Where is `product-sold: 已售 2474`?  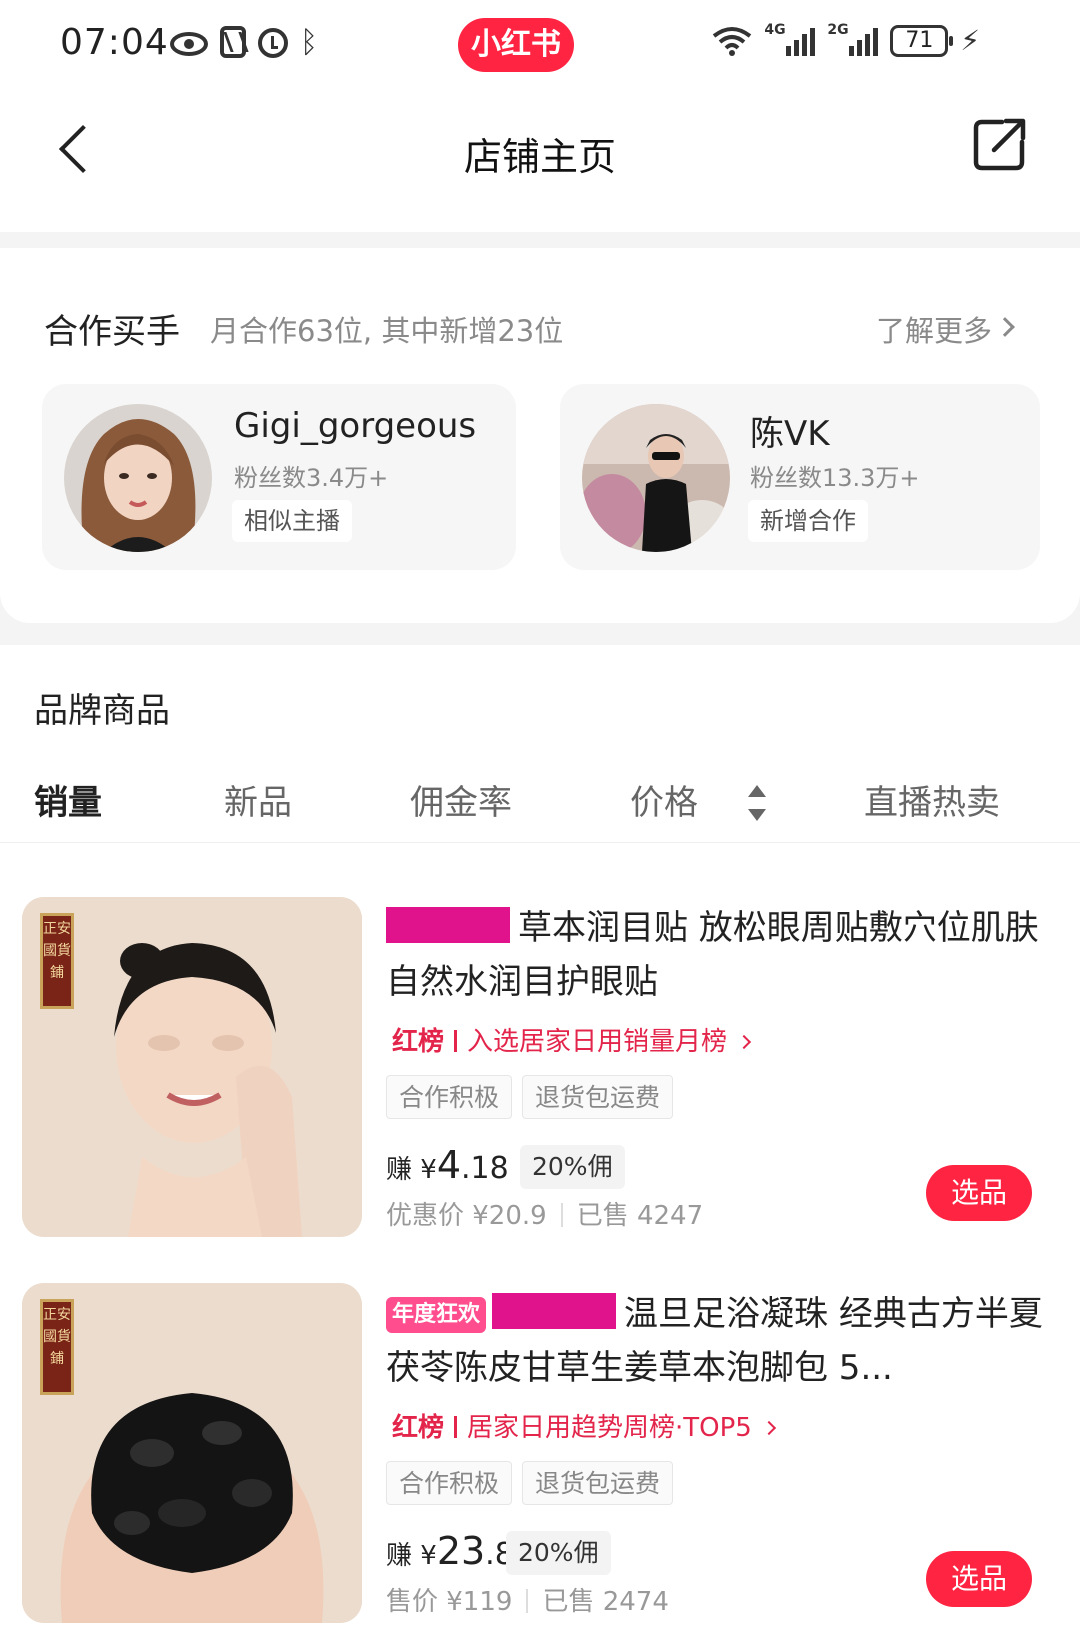
product-sold: 已售 2474 is located at coordinates (605, 1602).